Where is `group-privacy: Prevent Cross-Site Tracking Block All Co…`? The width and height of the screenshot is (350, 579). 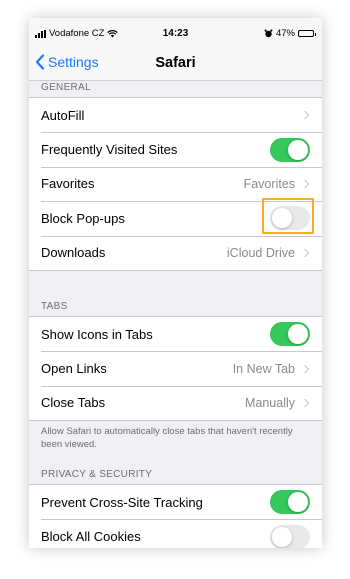 group-privacy: Prevent Cross-Site Tracking Block All Co… is located at coordinates (175, 516).